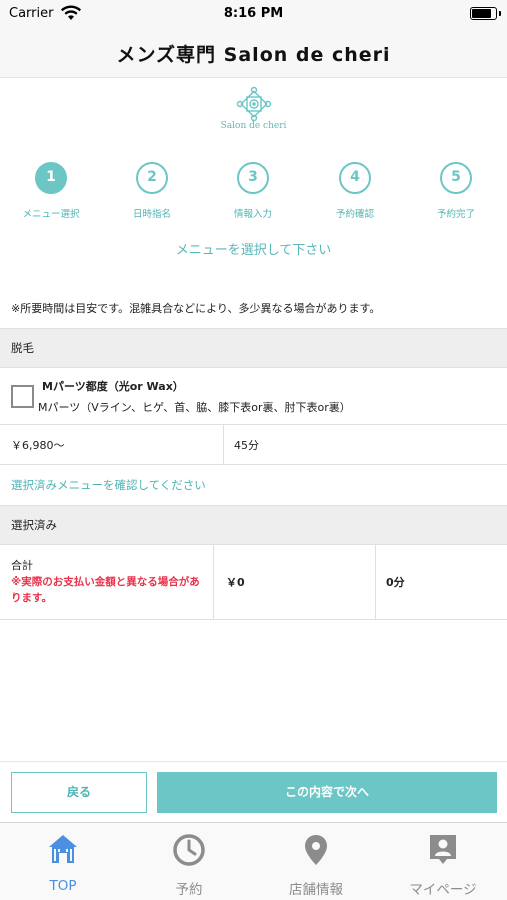 The height and width of the screenshot is (900, 507). Describe the element at coordinates (316, 850) in the screenshot. I see `map-pin-icon` at that location.